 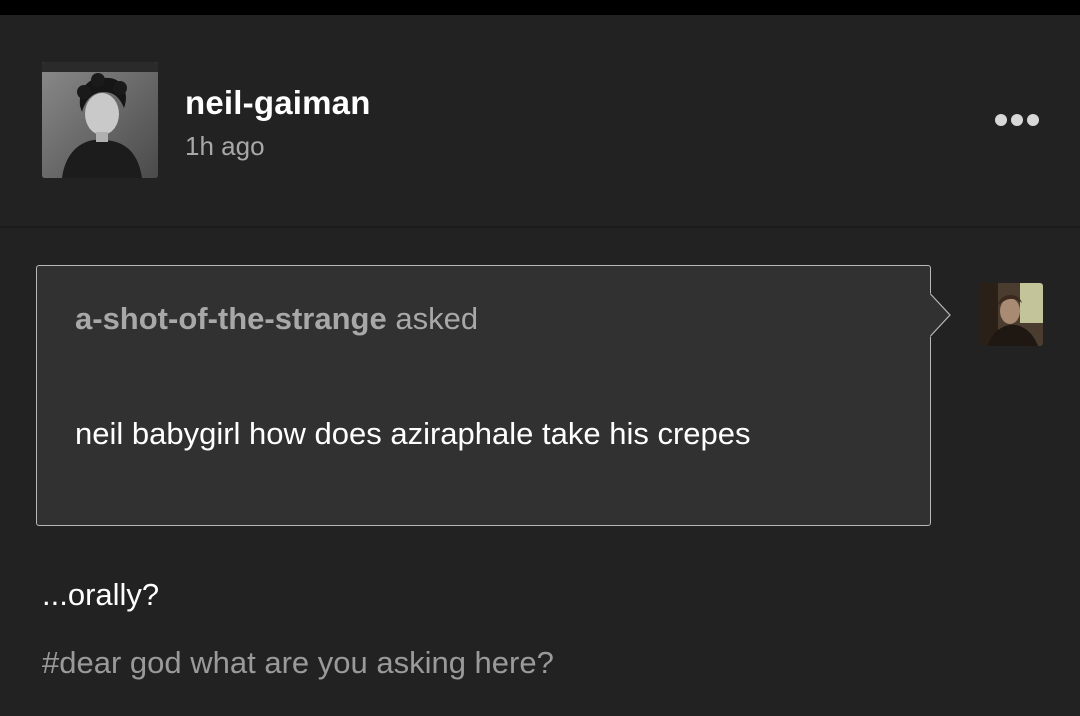 I want to click on post-answer: ...orally?, so click(x=101, y=594).